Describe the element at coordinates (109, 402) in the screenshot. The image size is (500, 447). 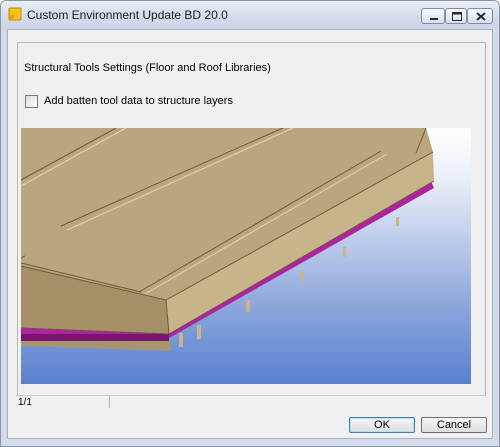
I see `status-separator` at that location.